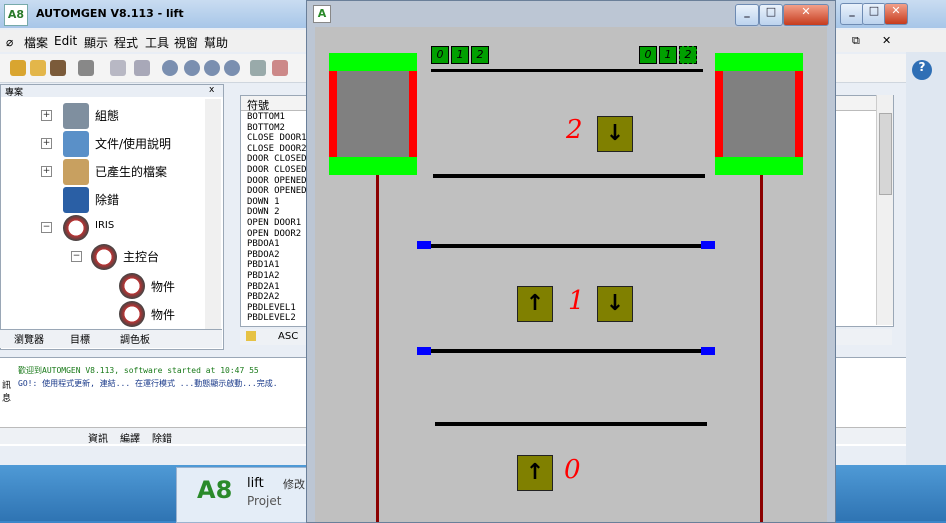 This screenshot has width=946, height=523. What do you see at coordinates (279, 170) in the screenshot?
I see `symbol-item: DOOR CLOSED2` at bounding box center [279, 170].